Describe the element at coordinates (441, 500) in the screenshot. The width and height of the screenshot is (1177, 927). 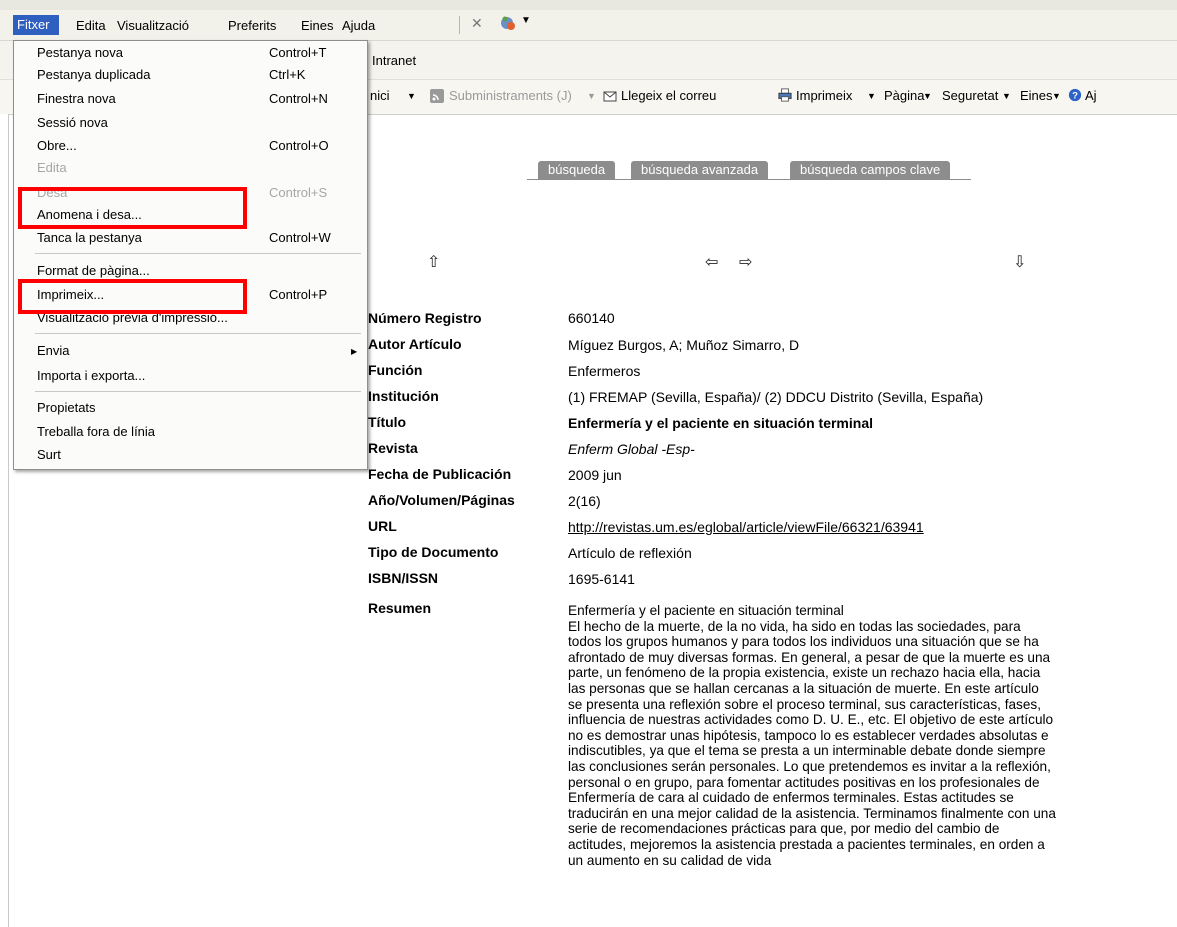
I see `label-anio-volumen: Año/Volumen/Páginas` at that location.